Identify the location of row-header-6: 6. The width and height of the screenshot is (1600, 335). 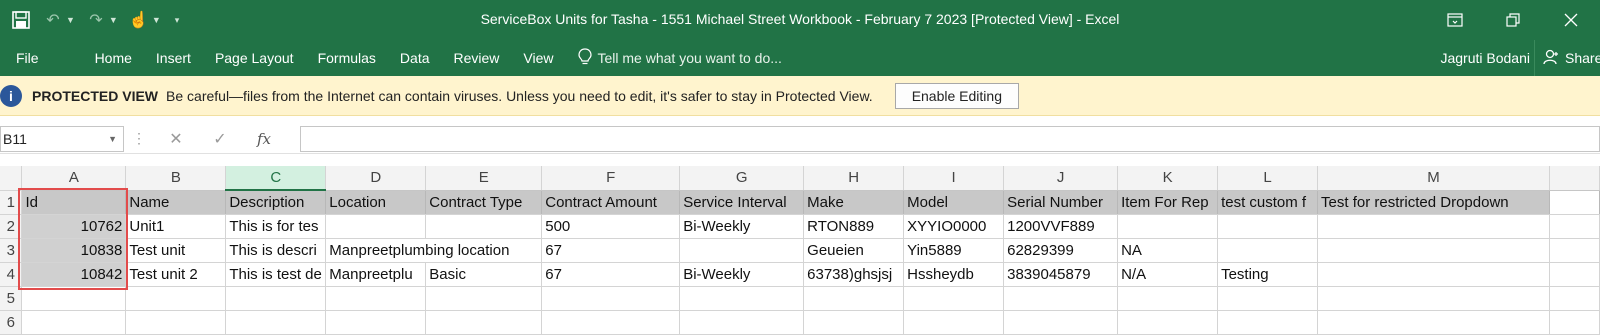
(11, 322).